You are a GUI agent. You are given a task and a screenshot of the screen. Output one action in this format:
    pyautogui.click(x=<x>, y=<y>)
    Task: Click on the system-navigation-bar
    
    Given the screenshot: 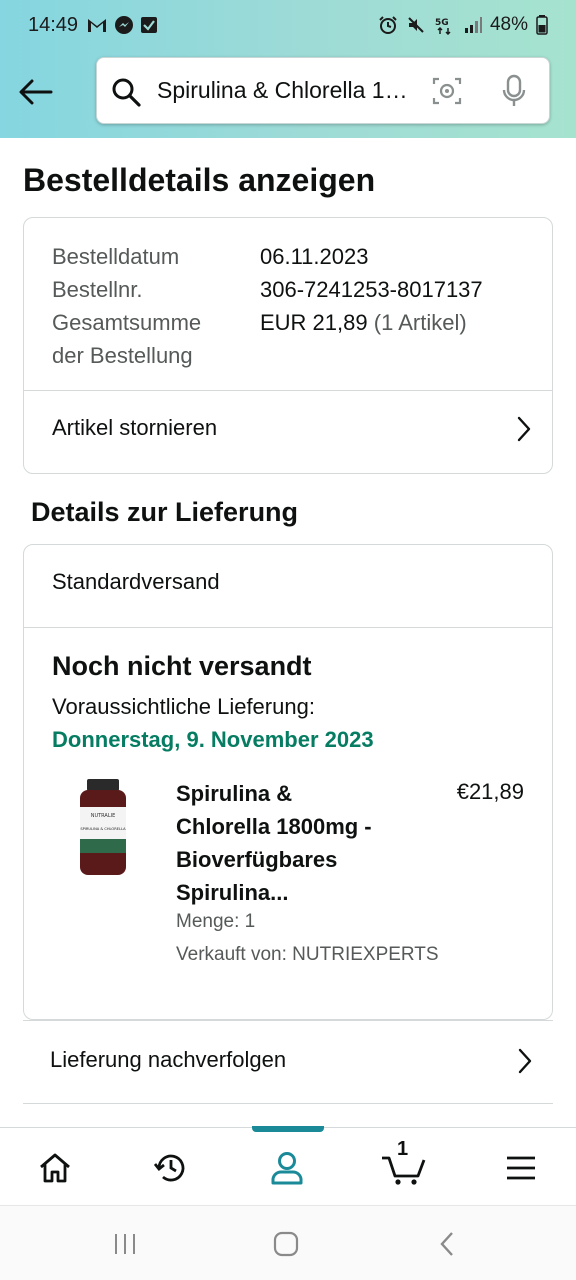 What is the action you would take?
    pyautogui.click(x=288, y=1242)
    